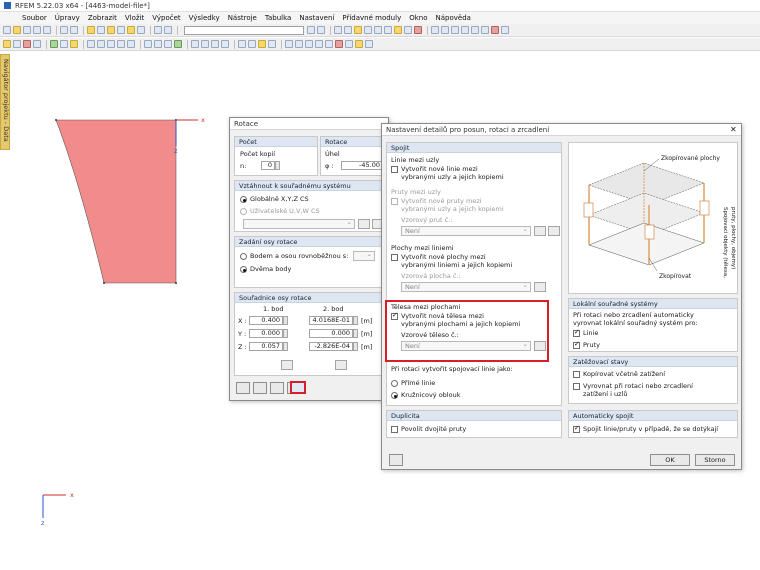  I want to click on x-point1-spinner, so click(285, 320).